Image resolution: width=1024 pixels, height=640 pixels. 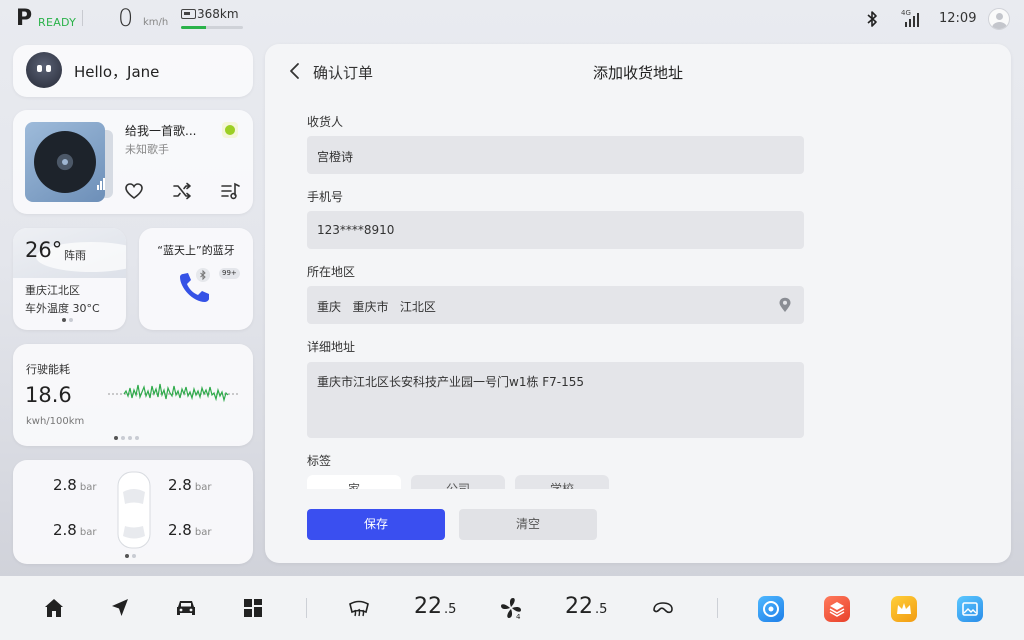 What do you see at coordinates (325, 122) in the screenshot?
I see `recipient-label: 收货人` at bounding box center [325, 122].